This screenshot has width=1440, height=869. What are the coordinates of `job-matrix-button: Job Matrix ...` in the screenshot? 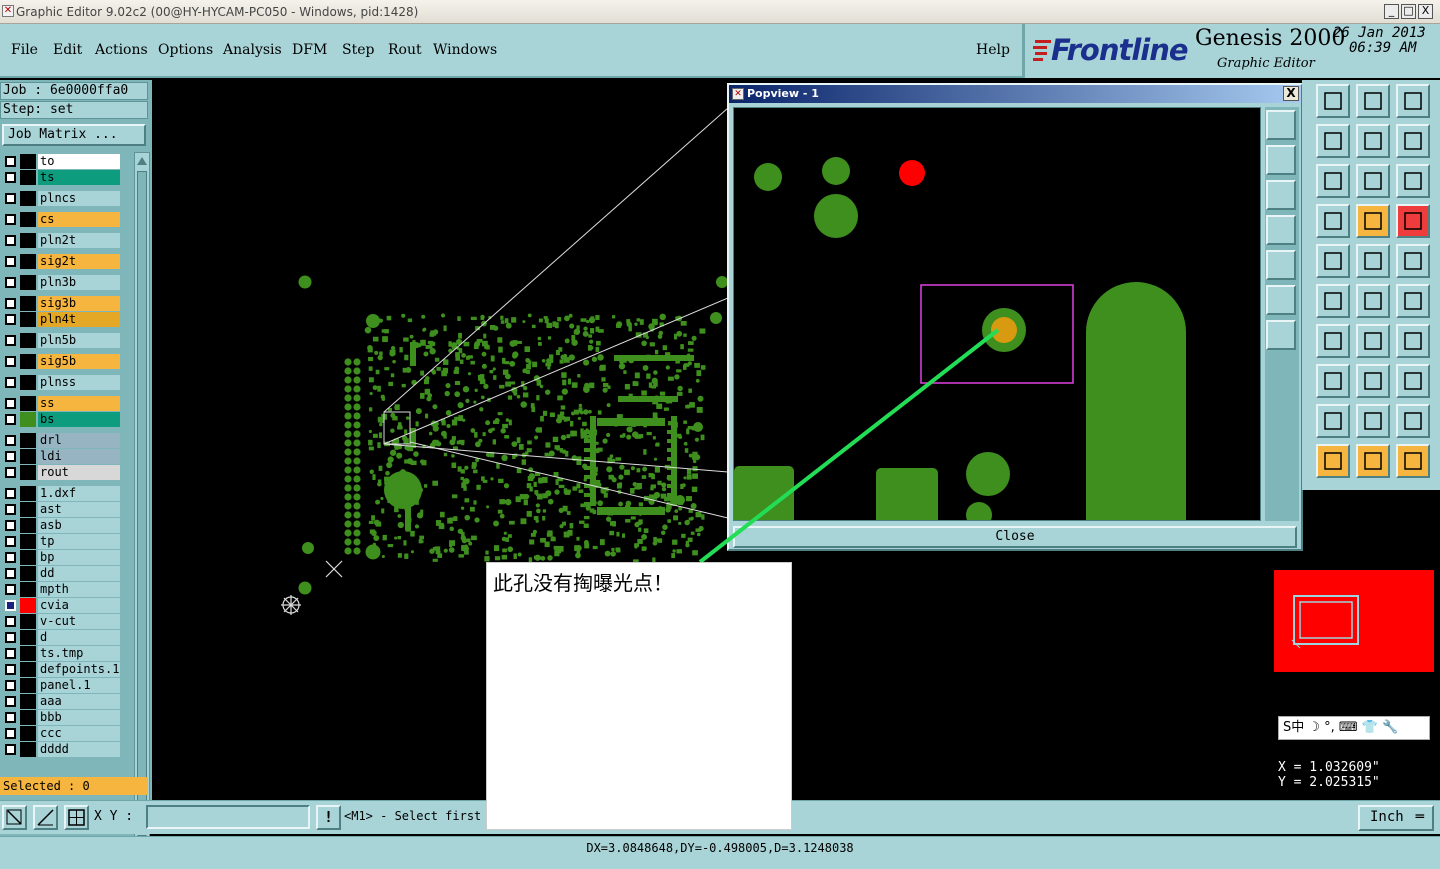 It's located at (74, 135).